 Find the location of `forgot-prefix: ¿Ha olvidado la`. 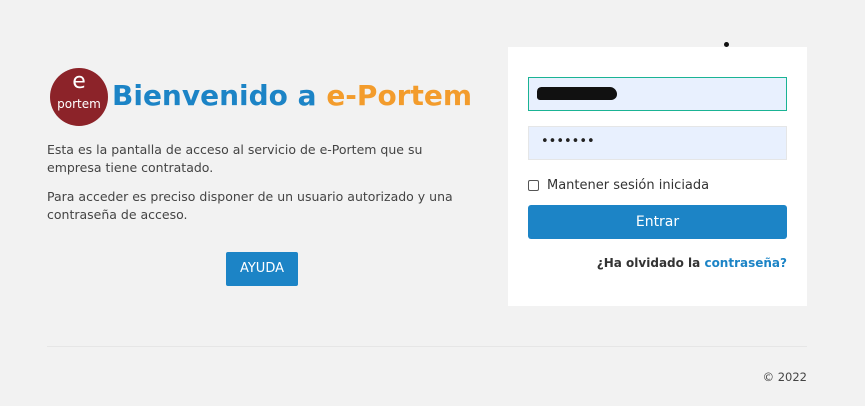

forgot-prefix: ¿Ha olvidado la is located at coordinates (650, 263).